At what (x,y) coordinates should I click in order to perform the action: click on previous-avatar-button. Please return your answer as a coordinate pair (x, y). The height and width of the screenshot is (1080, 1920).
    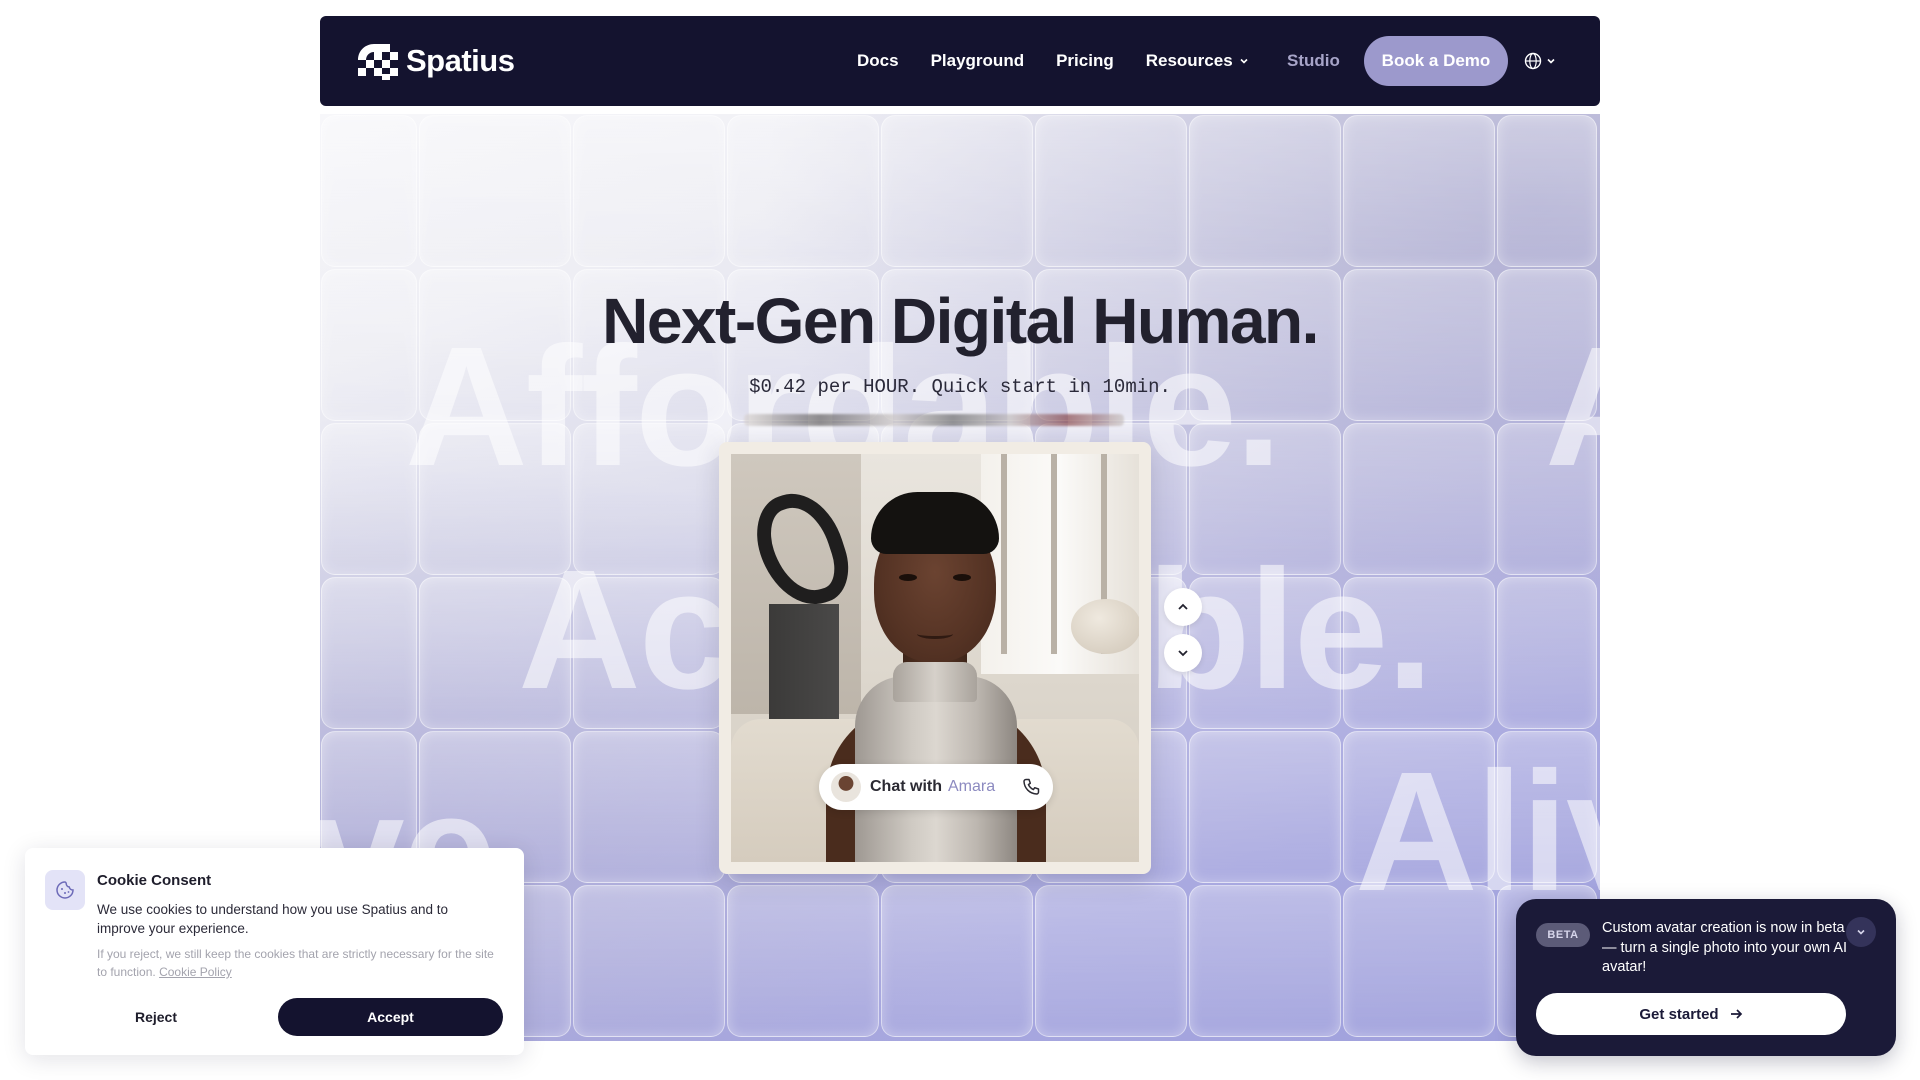
    Looking at the image, I should click on (1183, 607).